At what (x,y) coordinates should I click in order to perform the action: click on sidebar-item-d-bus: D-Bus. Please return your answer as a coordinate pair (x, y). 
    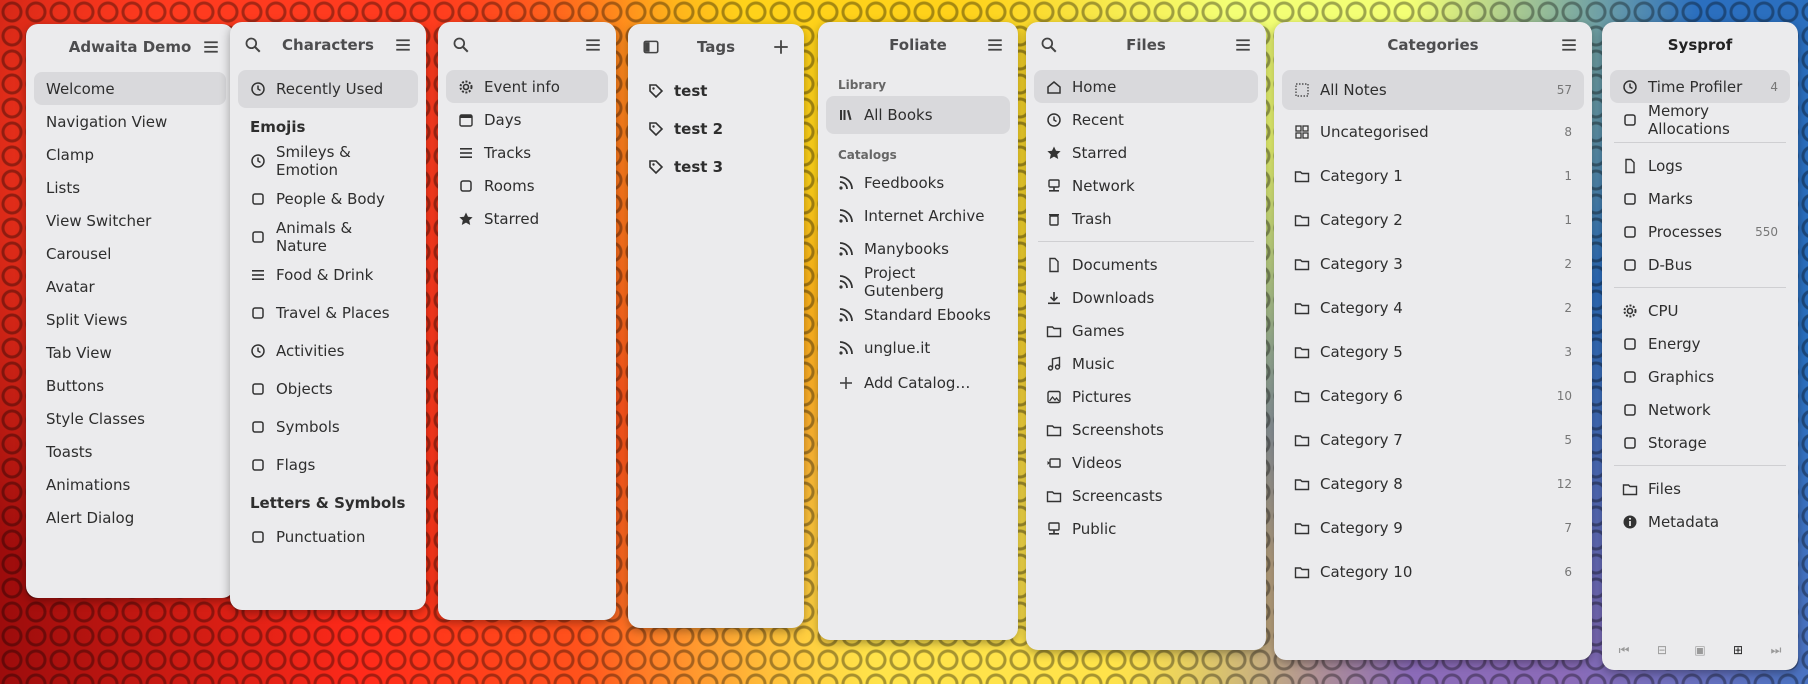
    Looking at the image, I should click on (1700, 264).